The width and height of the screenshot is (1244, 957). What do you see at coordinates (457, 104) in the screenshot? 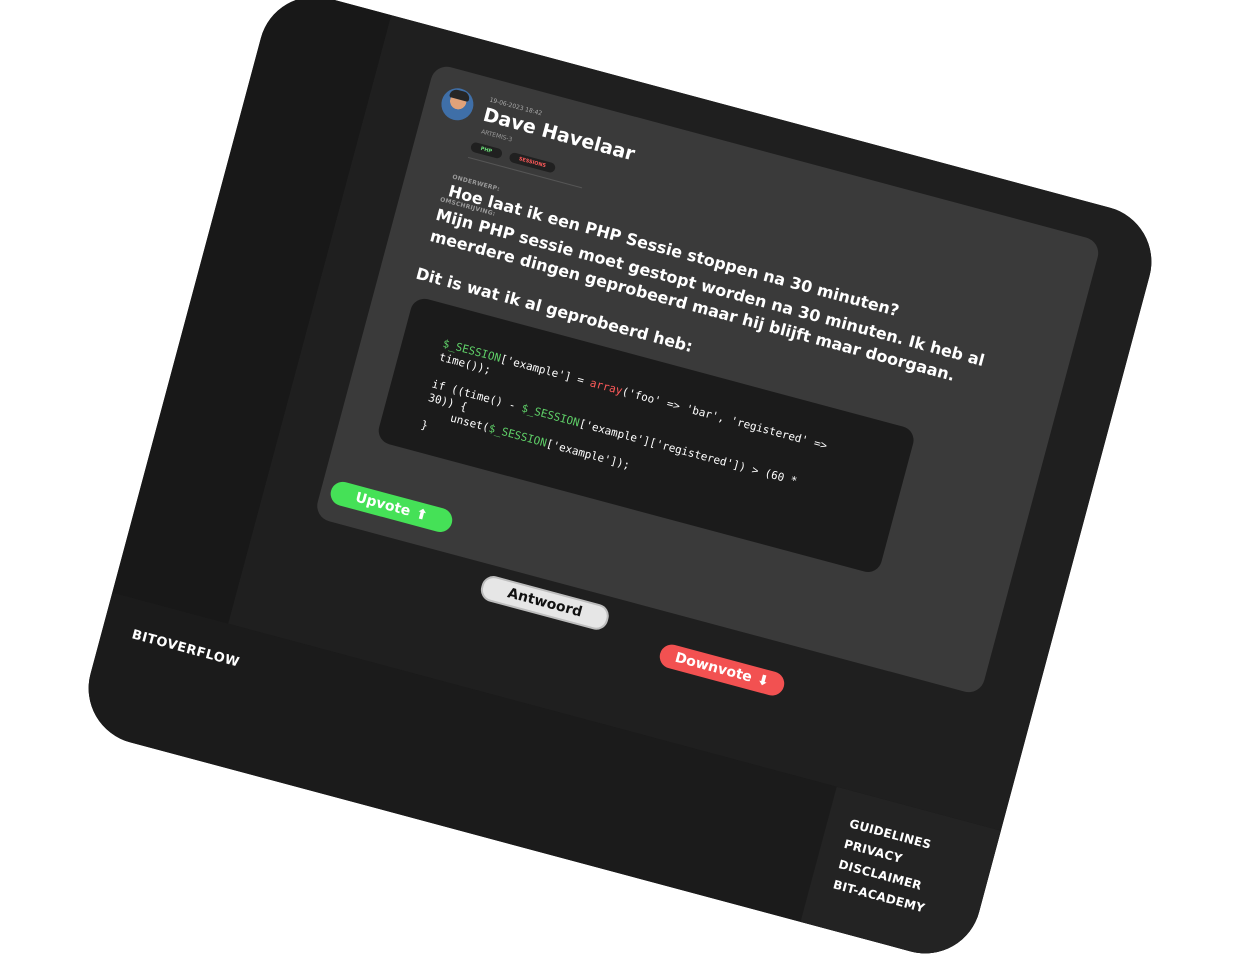
I see `avatar` at bounding box center [457, 104].